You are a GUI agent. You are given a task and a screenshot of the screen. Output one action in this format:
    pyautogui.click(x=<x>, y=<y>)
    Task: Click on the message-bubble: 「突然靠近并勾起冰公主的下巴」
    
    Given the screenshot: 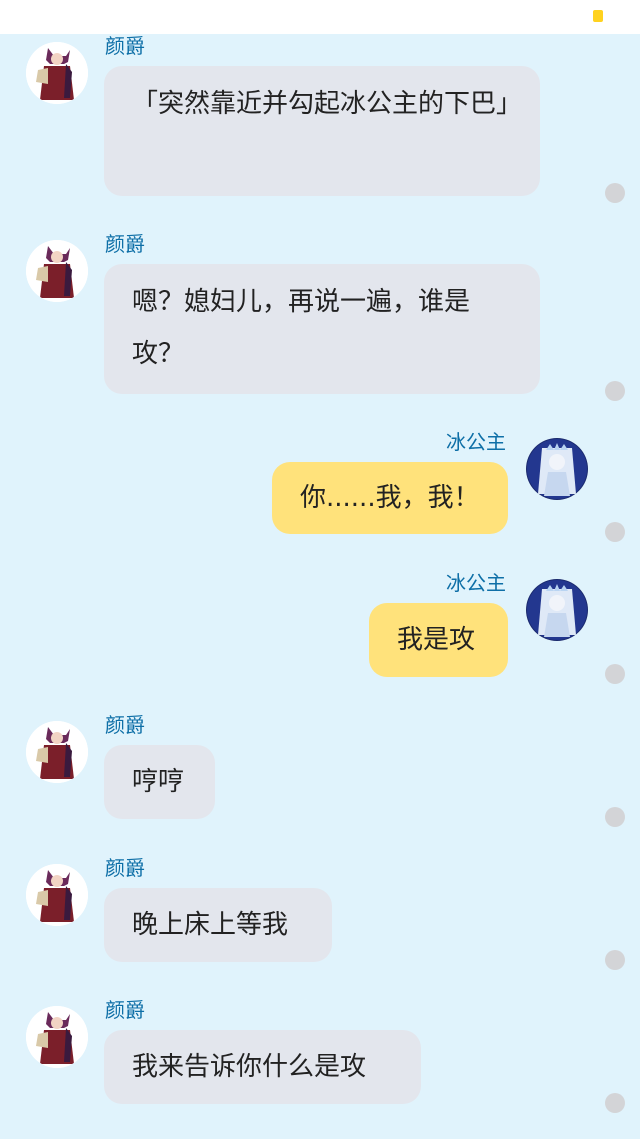 What is the action you would take?
    pyautogui.click(x=322, y=131)
    